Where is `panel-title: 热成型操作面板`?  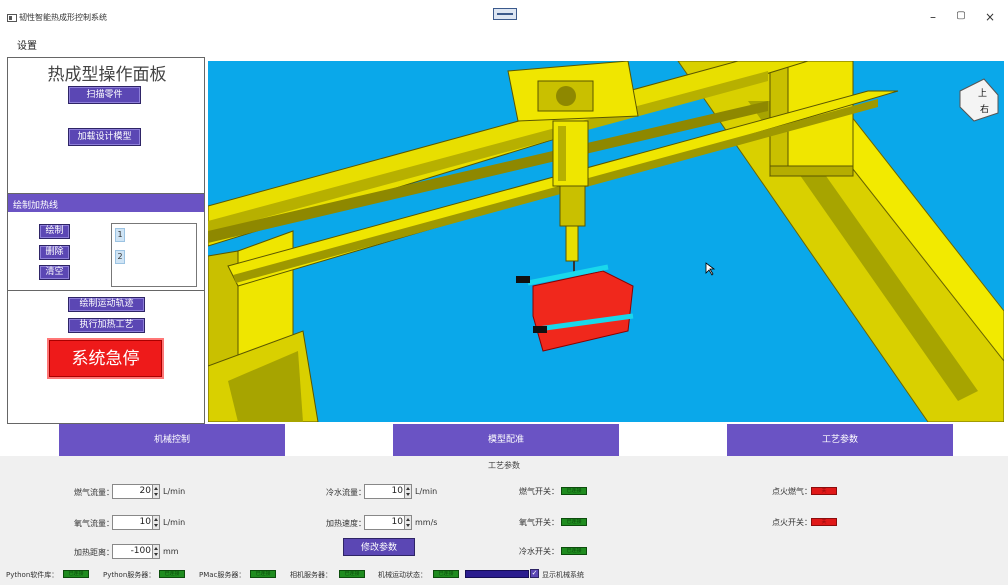 panel-title: 热成型操作面板 is located at coordinates (107, 75).